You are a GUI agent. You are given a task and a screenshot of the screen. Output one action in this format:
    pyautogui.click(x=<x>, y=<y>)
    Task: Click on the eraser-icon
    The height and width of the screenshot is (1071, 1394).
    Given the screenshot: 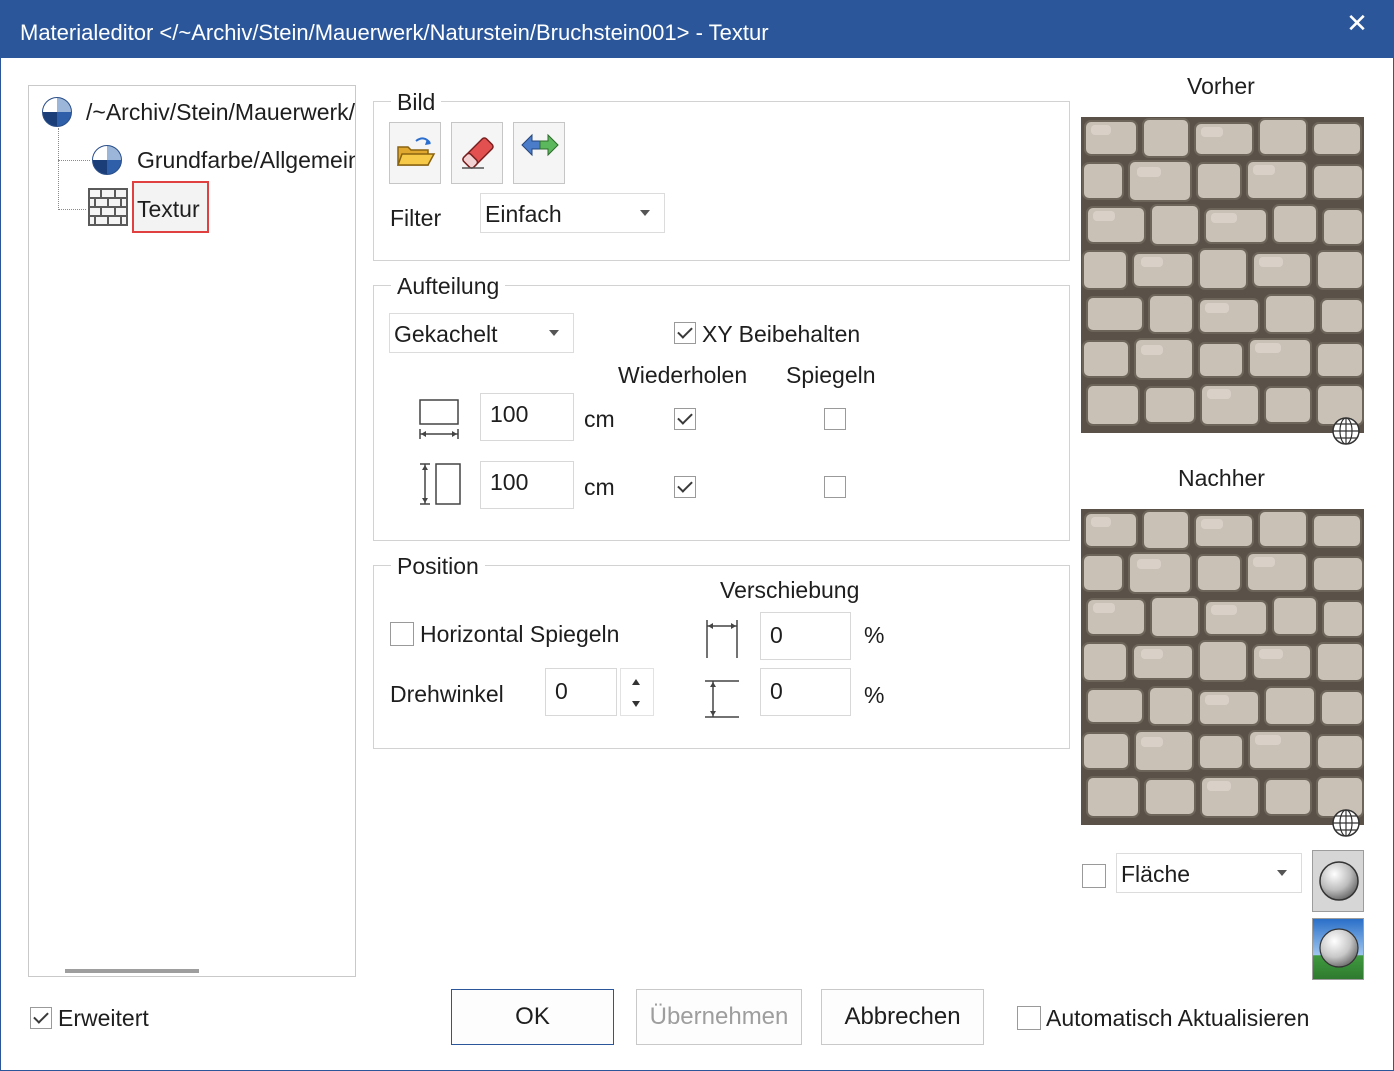 What is the action you would take?
    pyautogui.click(x=478, y=153)
    